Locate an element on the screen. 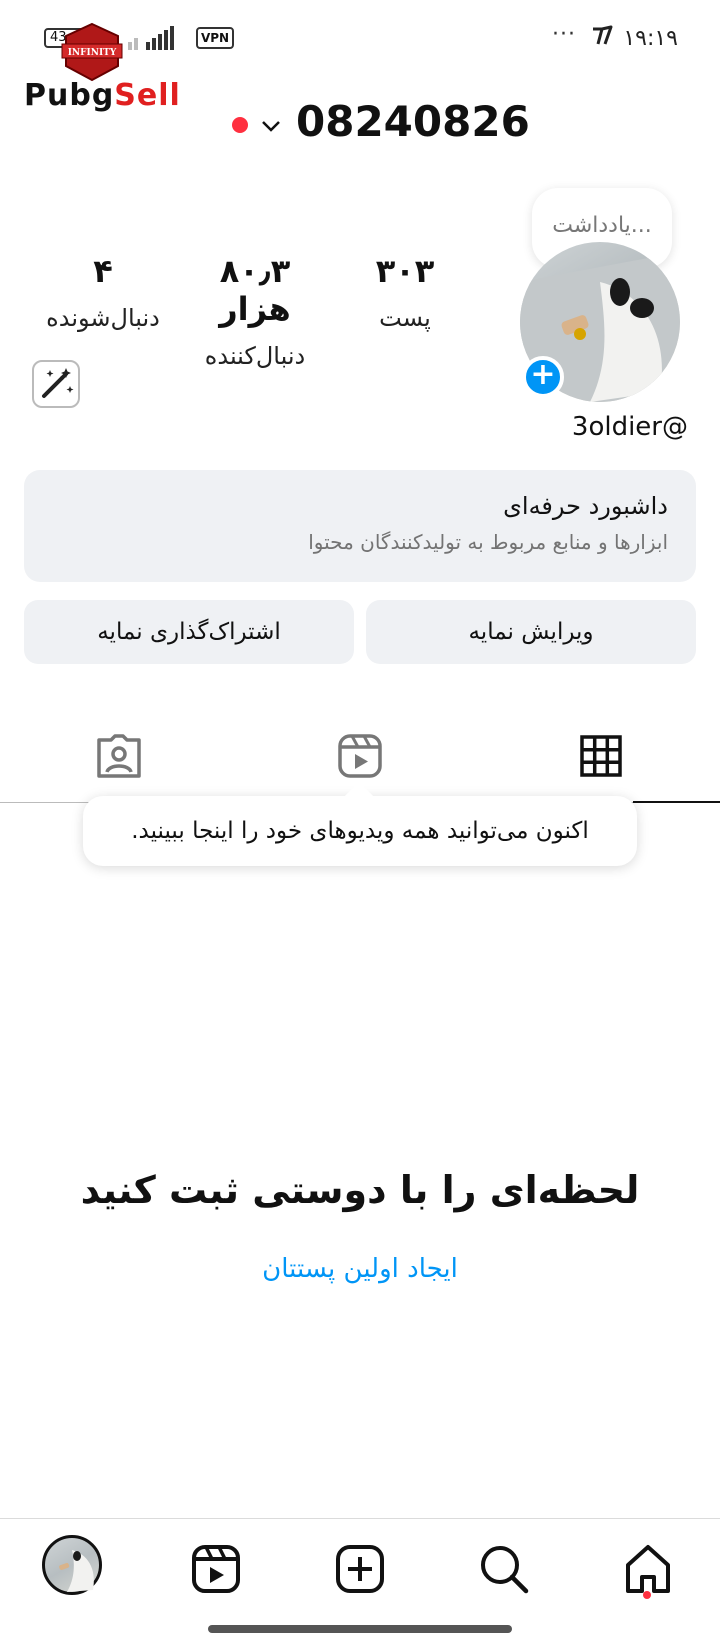 The height and width of the screenshot is (1640, 720). posts-label: پست is located at coordinates (405, 318).